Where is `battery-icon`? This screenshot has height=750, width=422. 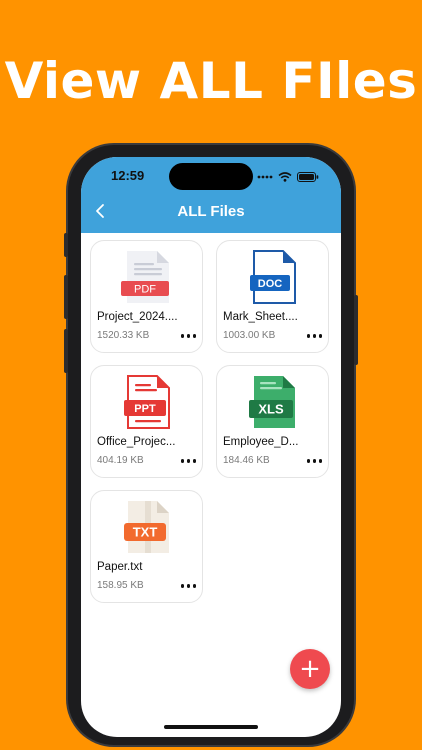
battery-icon is located at coordinates (308, 178).